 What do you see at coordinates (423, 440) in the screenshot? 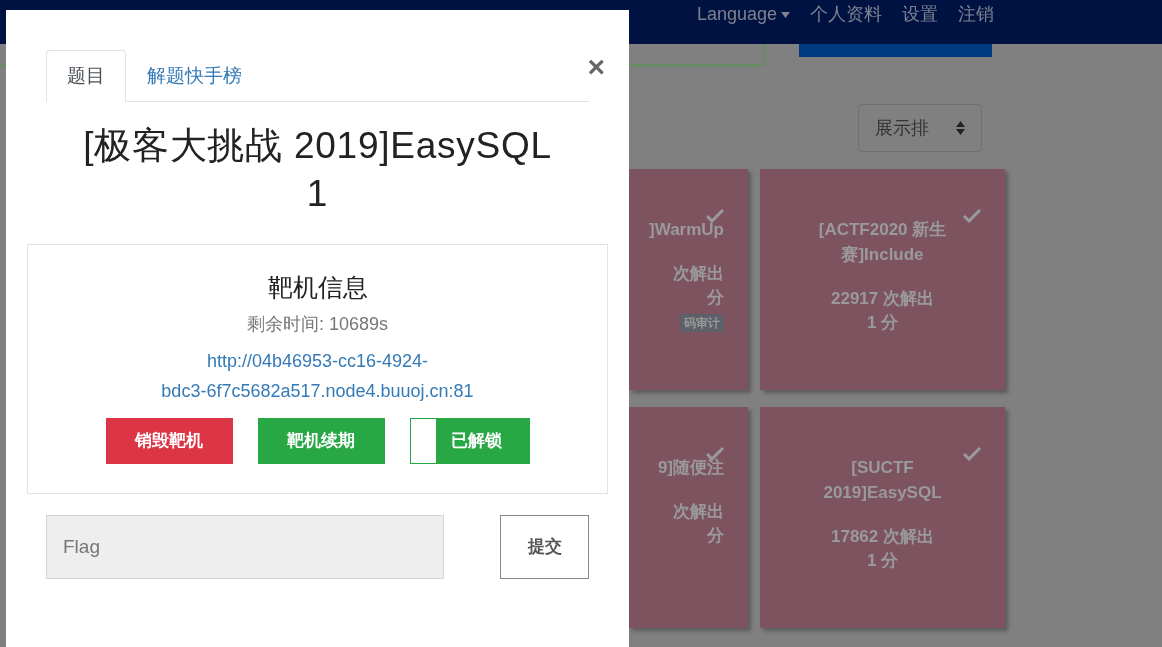
I see `switch-knob` at bounding box center [423, 440].